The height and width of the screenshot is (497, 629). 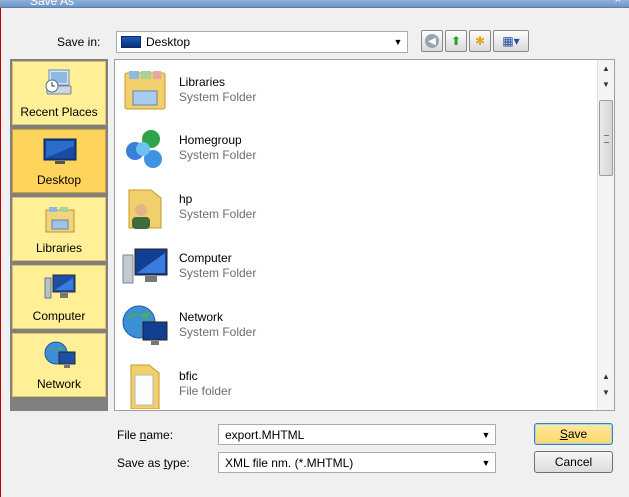 What do you see at coordinates (153, 463) in the screenshot?
I see `save-as-type-label: Save as type:` at bounding box center [153, 463].